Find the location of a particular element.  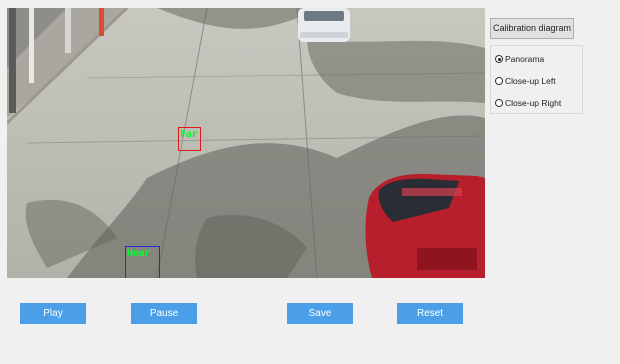

near-label: Near is located at coordinates (138, 253).